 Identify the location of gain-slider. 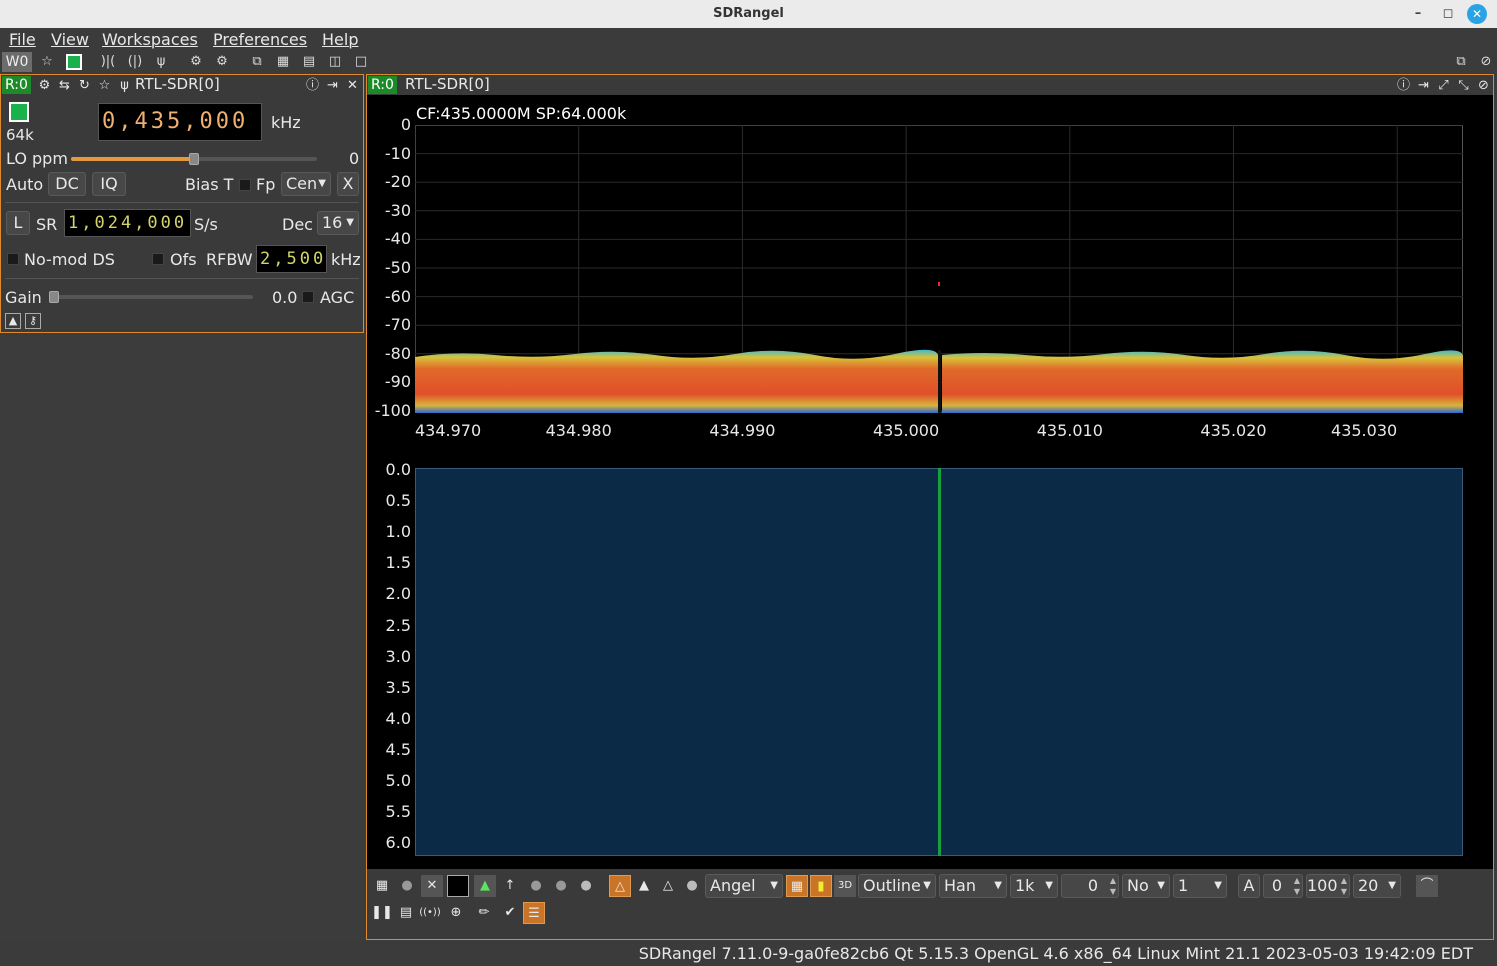
(151, 297).